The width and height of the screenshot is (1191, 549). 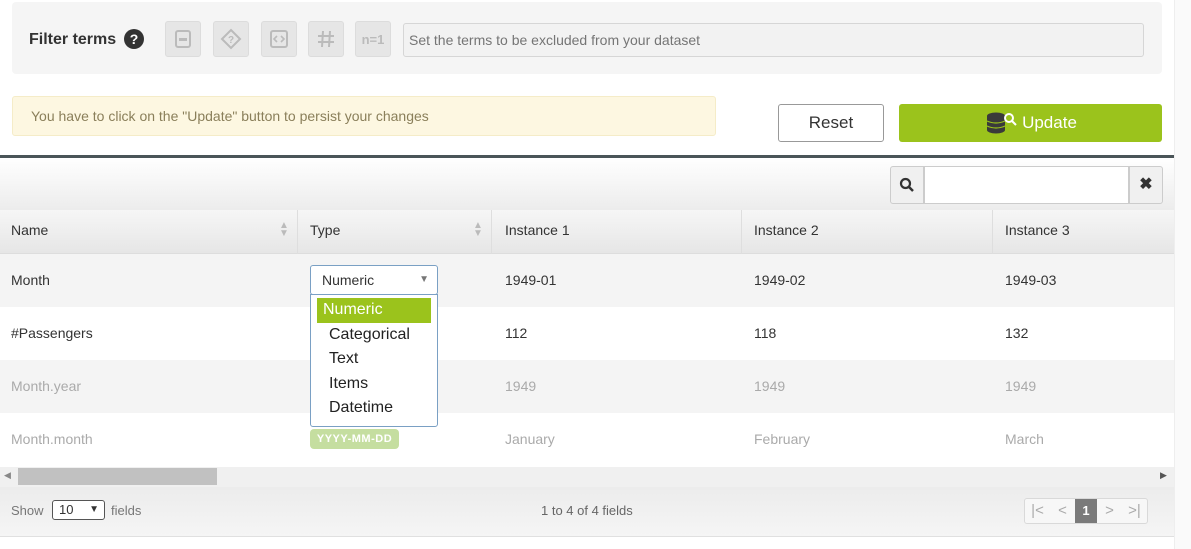 What do you see at coordinates (1001, 123) in the screenshot?
I see `database-icon` at bounding box center [1001, 123].